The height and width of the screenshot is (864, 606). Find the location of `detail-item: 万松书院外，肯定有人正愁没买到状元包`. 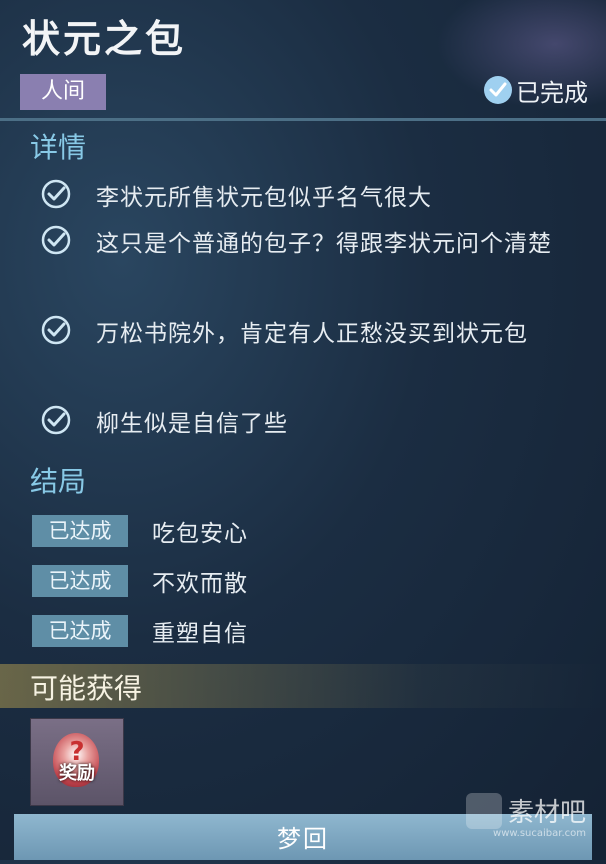

detail-item: 万松书院外，肯定有人正愁没买到状元包 is located at coordinates (320, 334).